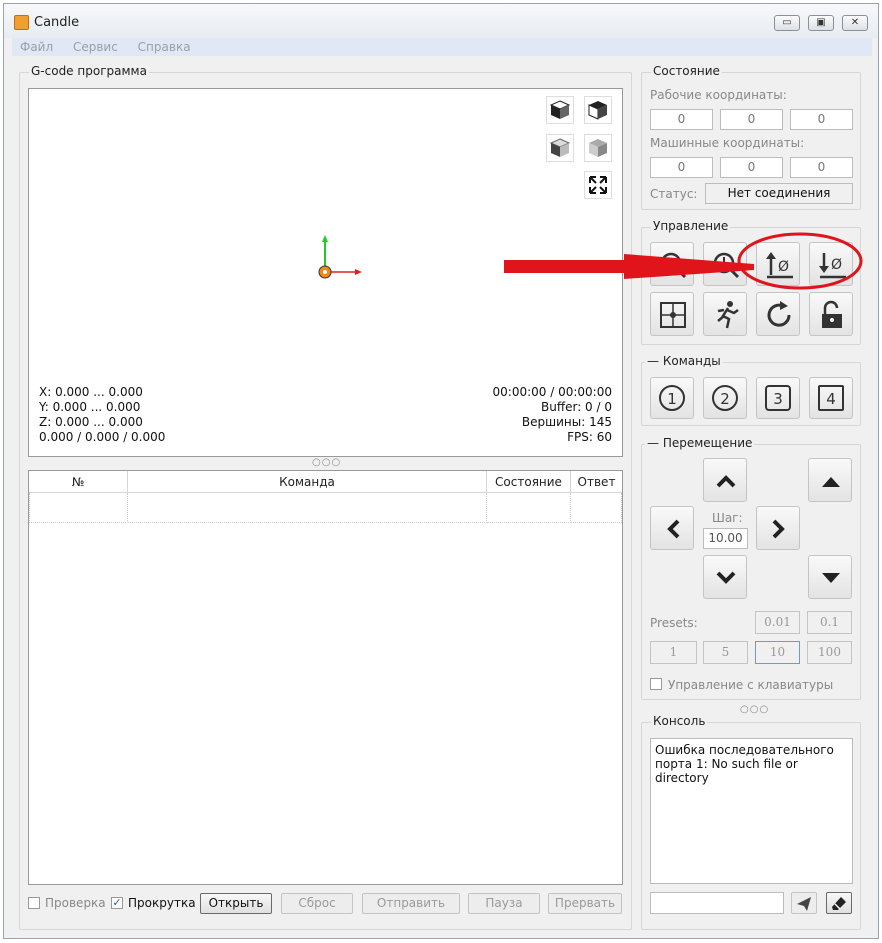 The image size is (882, 943). What do you see at coordinates (566, 422) in the screenshot?
I see `vertices-label: Вершины: 145` at bounding box center [566, 422].